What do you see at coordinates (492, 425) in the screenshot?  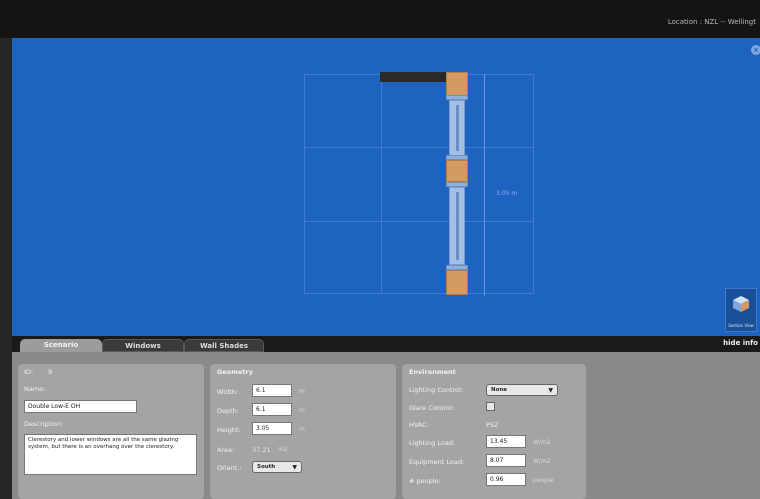 I see `hvac-value: PSZ` at bounding box center [492, 425].